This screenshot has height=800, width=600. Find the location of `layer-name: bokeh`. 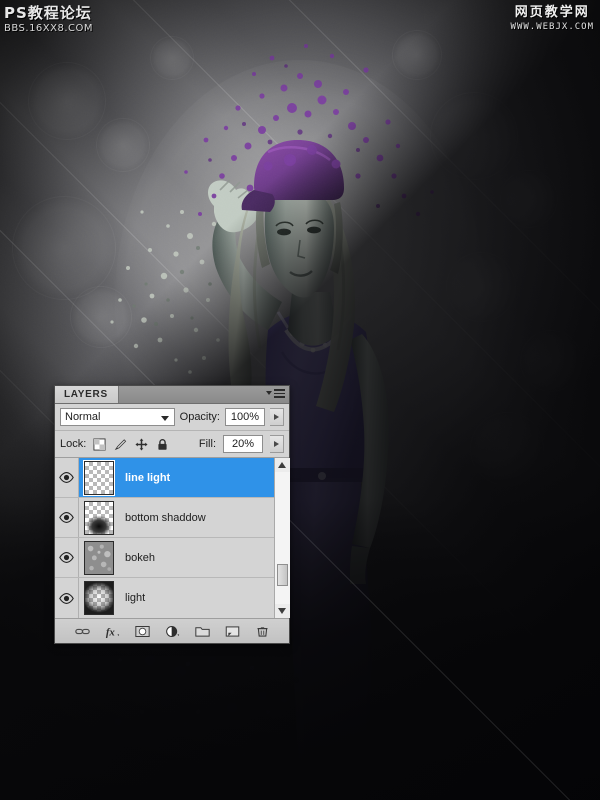

layer-name: bokeh is located at coordinates (140, 557).